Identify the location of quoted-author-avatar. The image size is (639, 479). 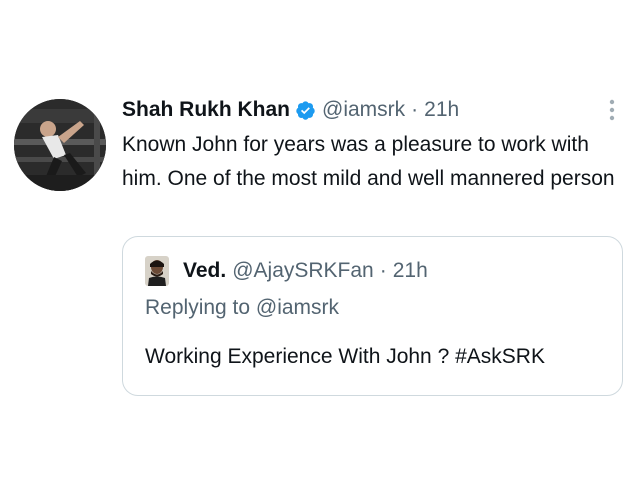
(157, 271).